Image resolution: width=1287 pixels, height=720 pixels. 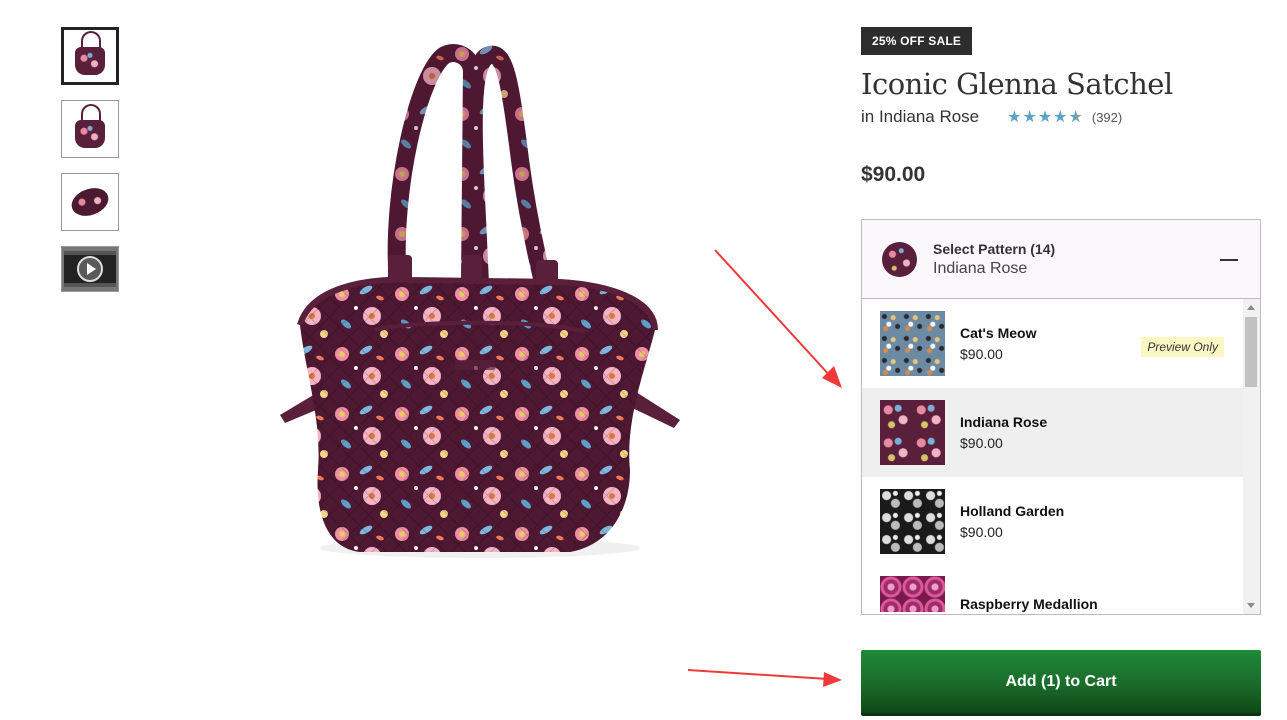 What do you see at coordinates (1003, 432) in the screenshot?
I see `pattern-item-info: Indiana Rose $90.00` at bounding box center [1003, 432].